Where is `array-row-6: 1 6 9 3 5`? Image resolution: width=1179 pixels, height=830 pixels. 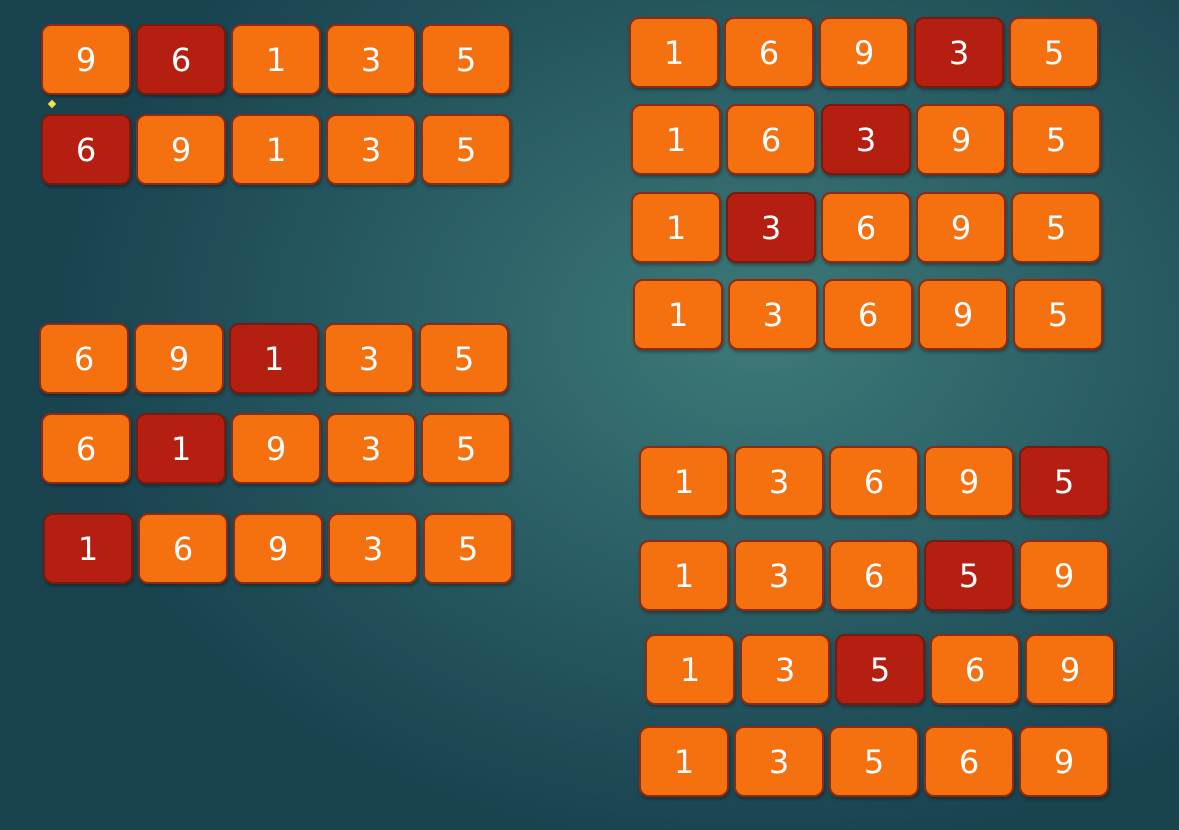 array-row-6: 1 6 9 3 5 is located at coordinates (864, 52).